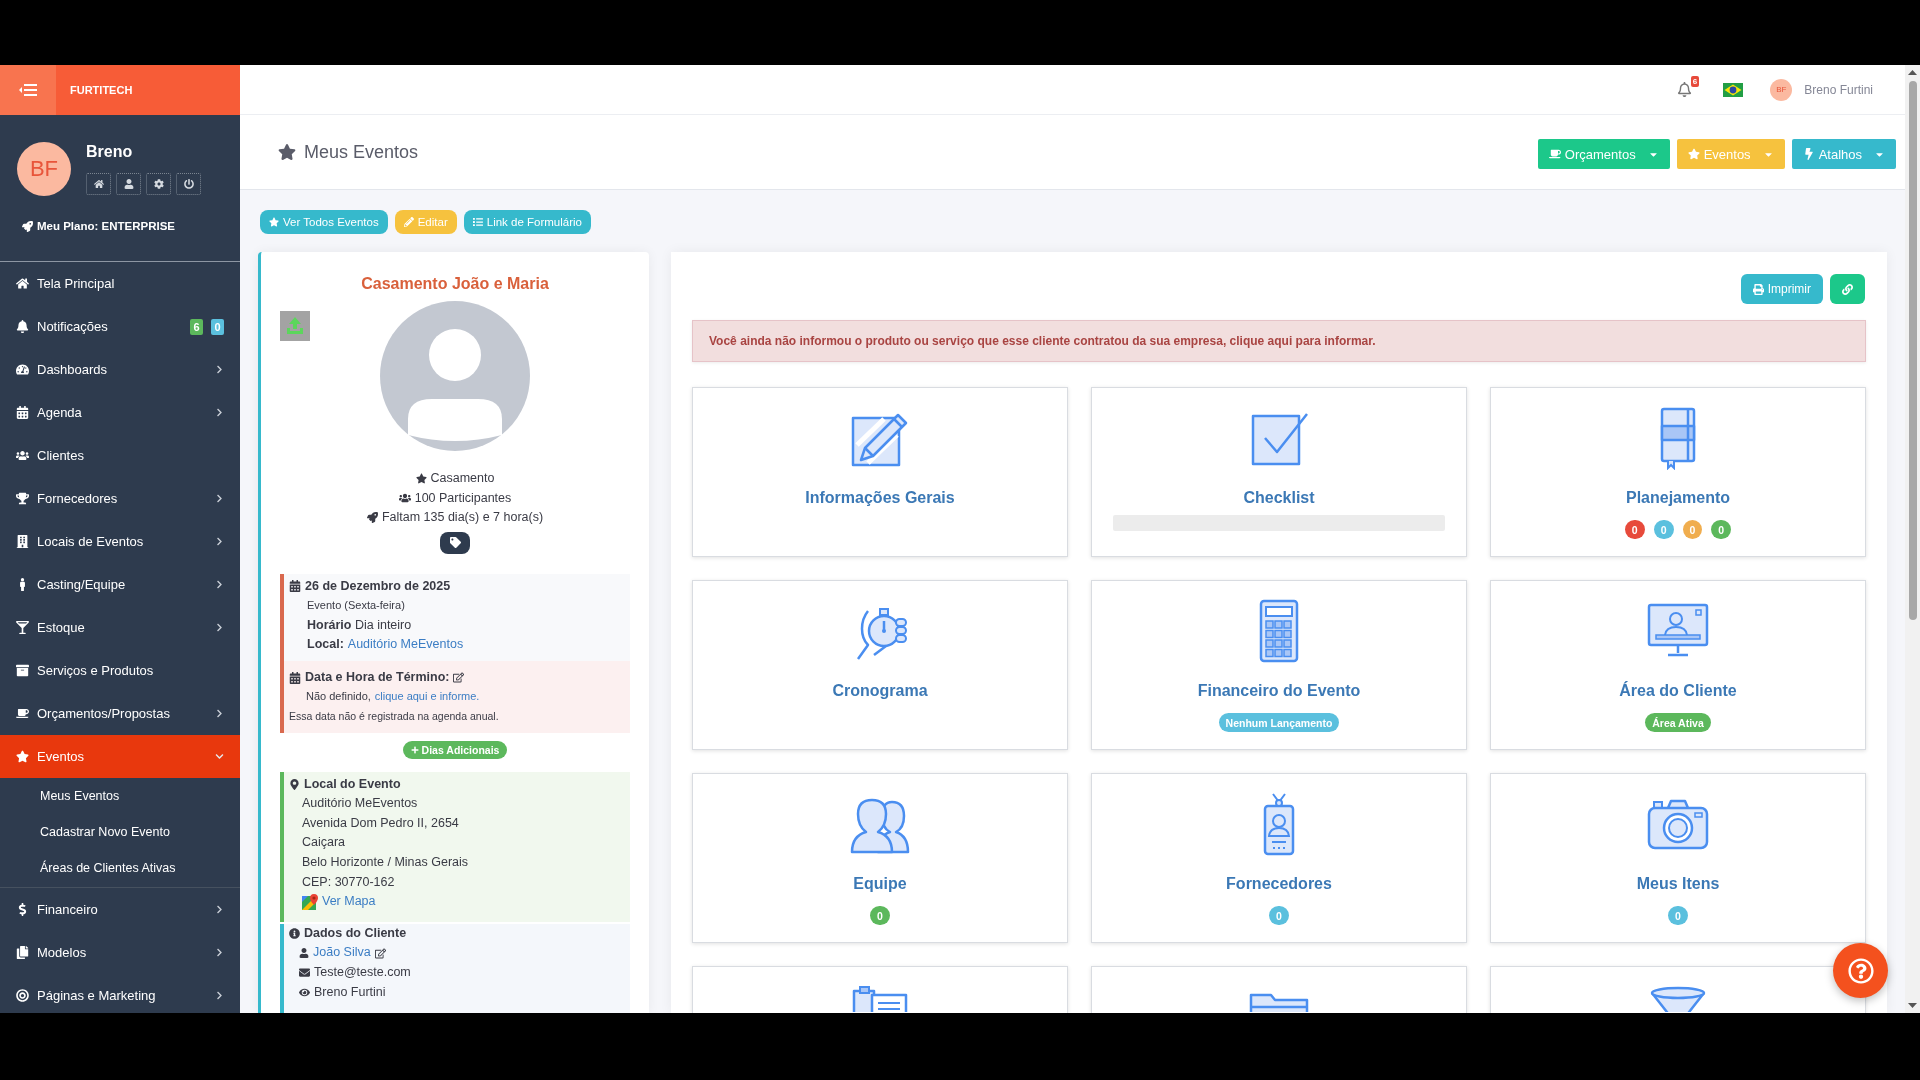 This screenshot has width=1920, height=1080. I want to click on module-card: Fornecedores 0, so click(1279, 858).